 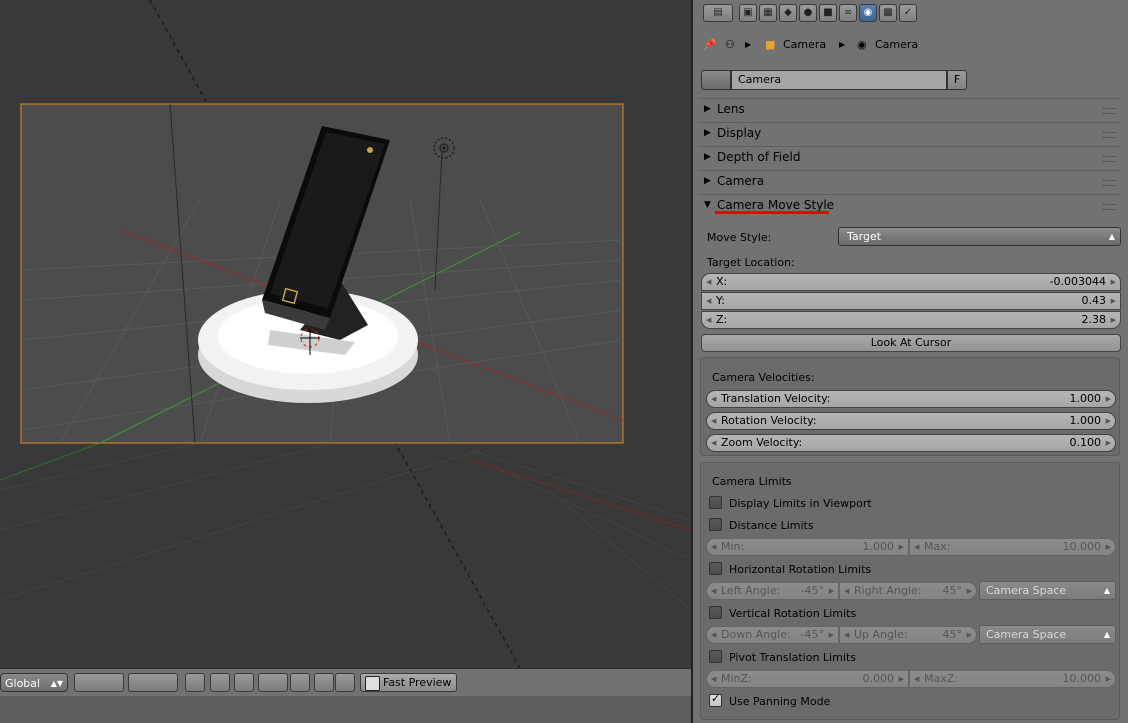 I want to click on camera-data-tab-icon: ◉, so click(x=868, y=13).